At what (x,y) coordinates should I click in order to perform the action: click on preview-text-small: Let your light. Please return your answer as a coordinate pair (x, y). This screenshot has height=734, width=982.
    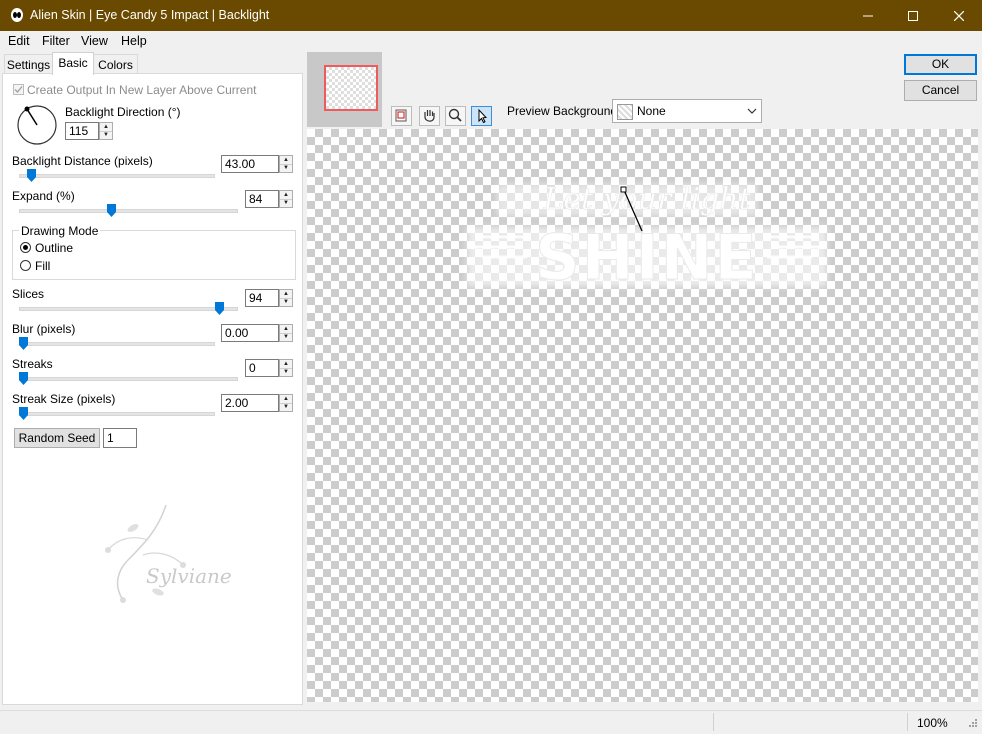
    Looking at the image, I should click on (646, 199).